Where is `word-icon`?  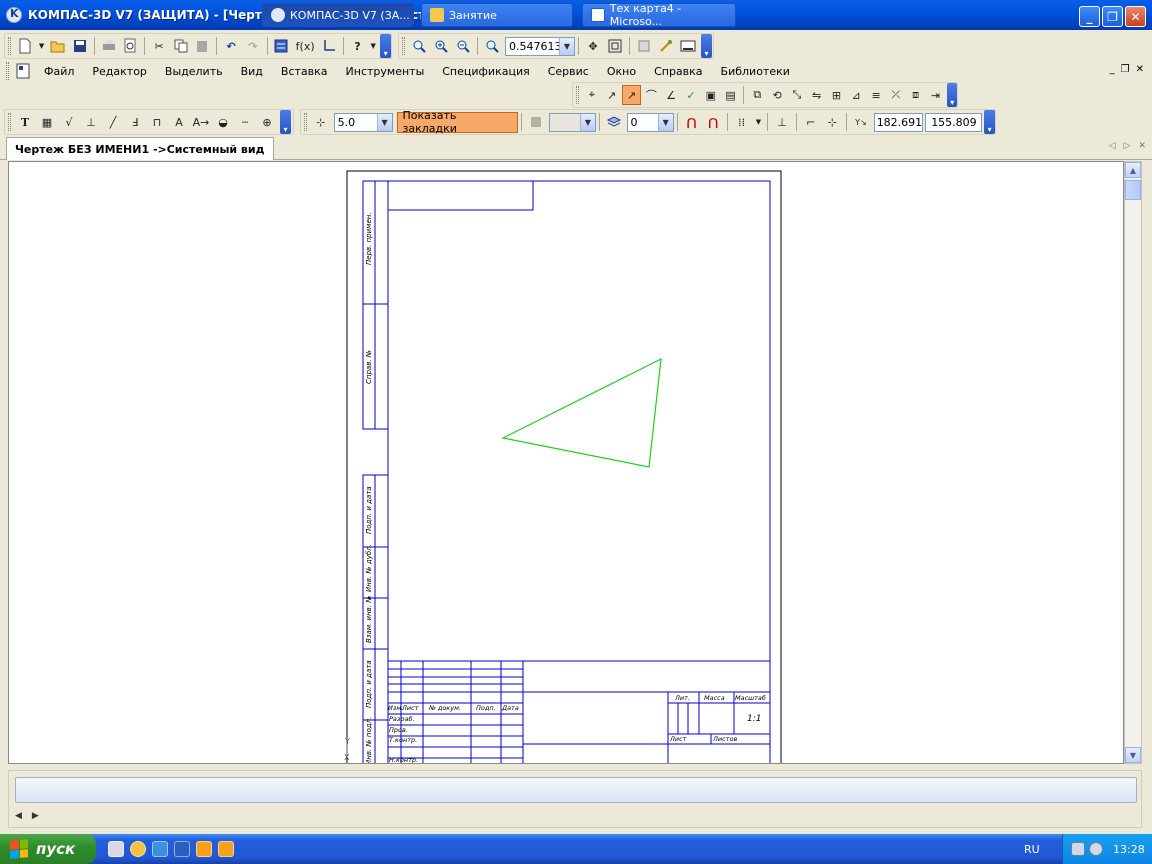
word-icon is located at coordinates (182, 849).